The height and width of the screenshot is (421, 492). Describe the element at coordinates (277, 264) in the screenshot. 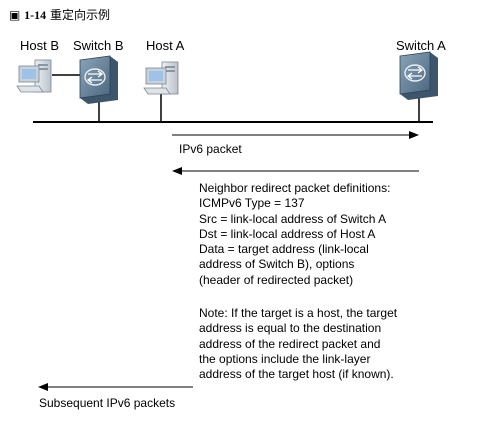

I see `definition-line: address of Switch B), options` at that location.